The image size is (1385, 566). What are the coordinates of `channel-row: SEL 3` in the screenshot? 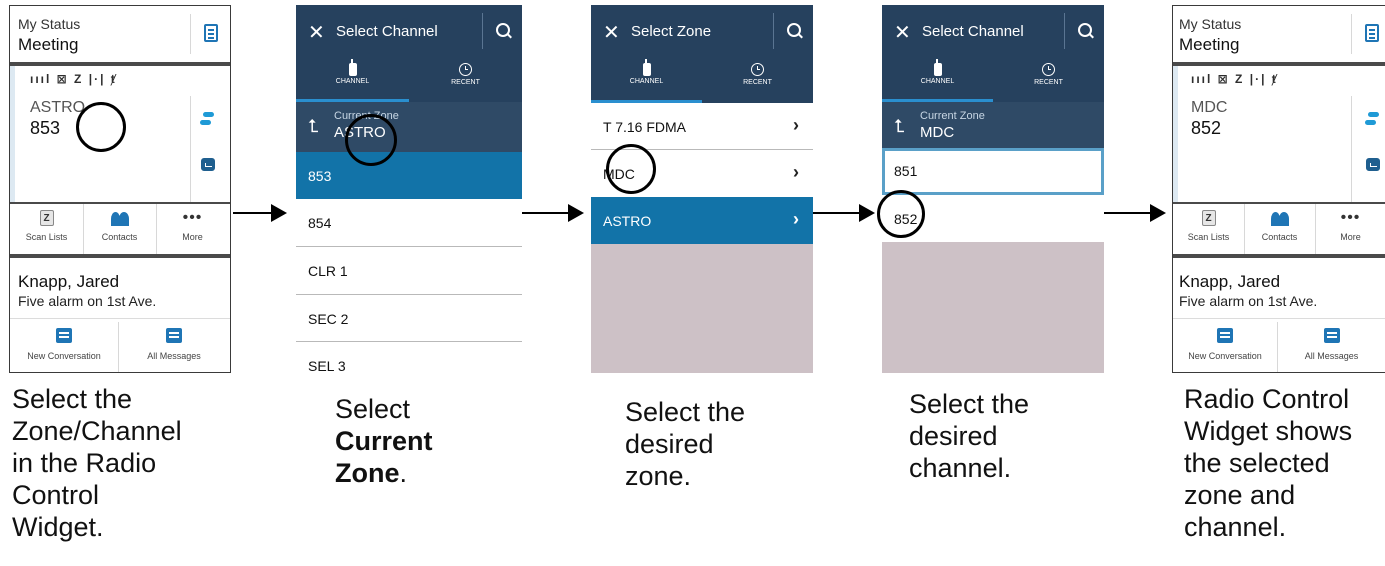 It's located at (409, 357).